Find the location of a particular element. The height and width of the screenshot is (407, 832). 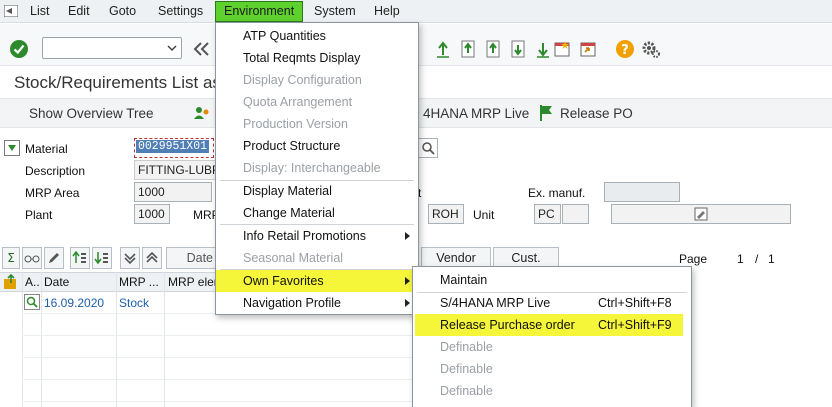

magnifier-icon is located at coordinates (32, 302).